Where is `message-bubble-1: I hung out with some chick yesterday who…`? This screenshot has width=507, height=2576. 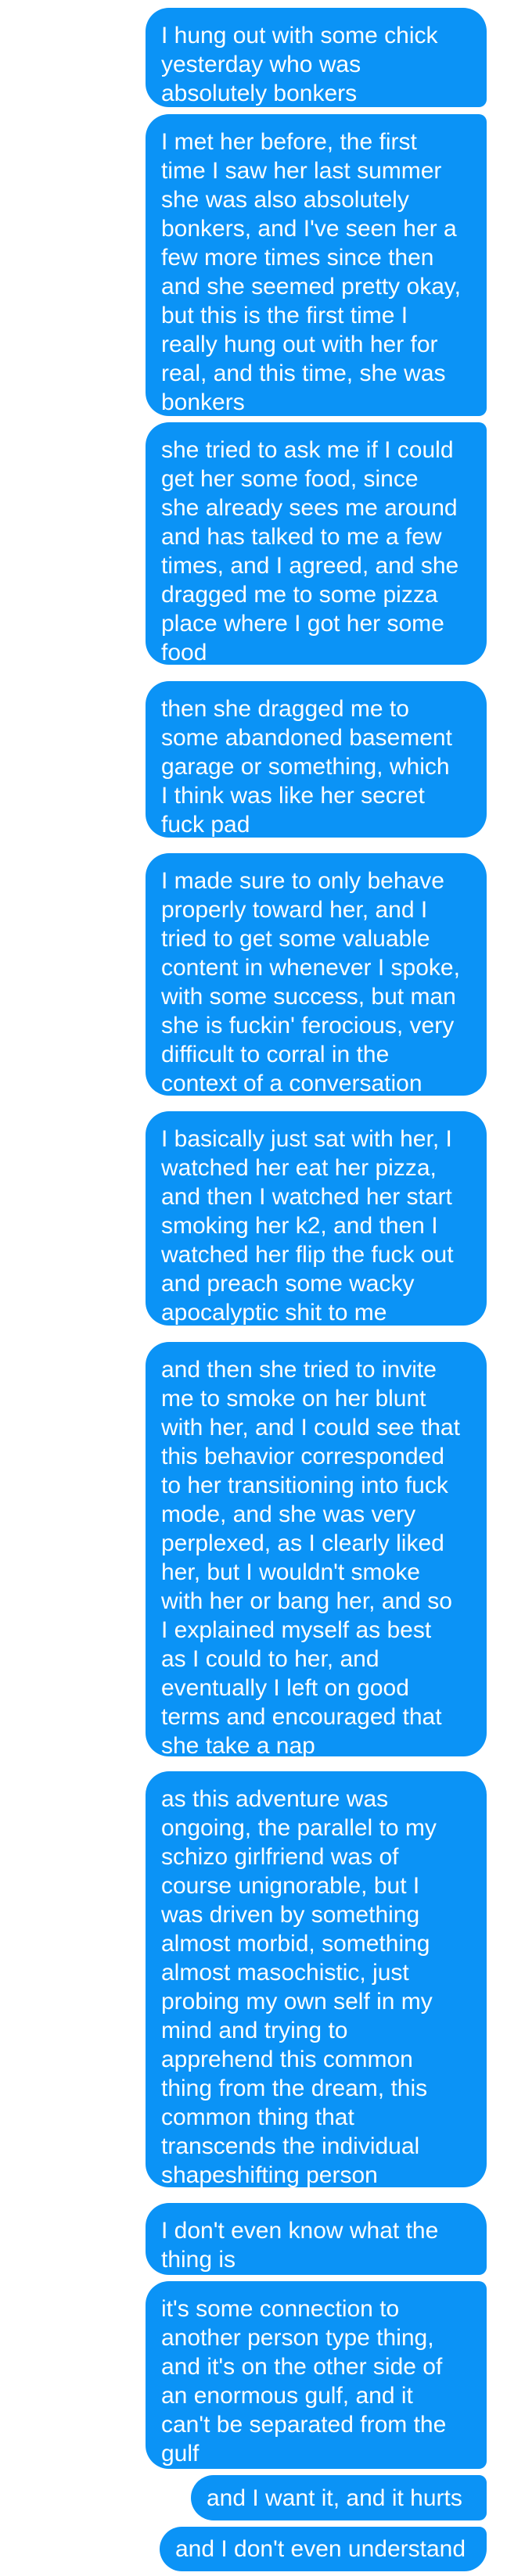 message-bubble-1: I hung out with some chick yesterday who… is located at coordinates (317, 57).